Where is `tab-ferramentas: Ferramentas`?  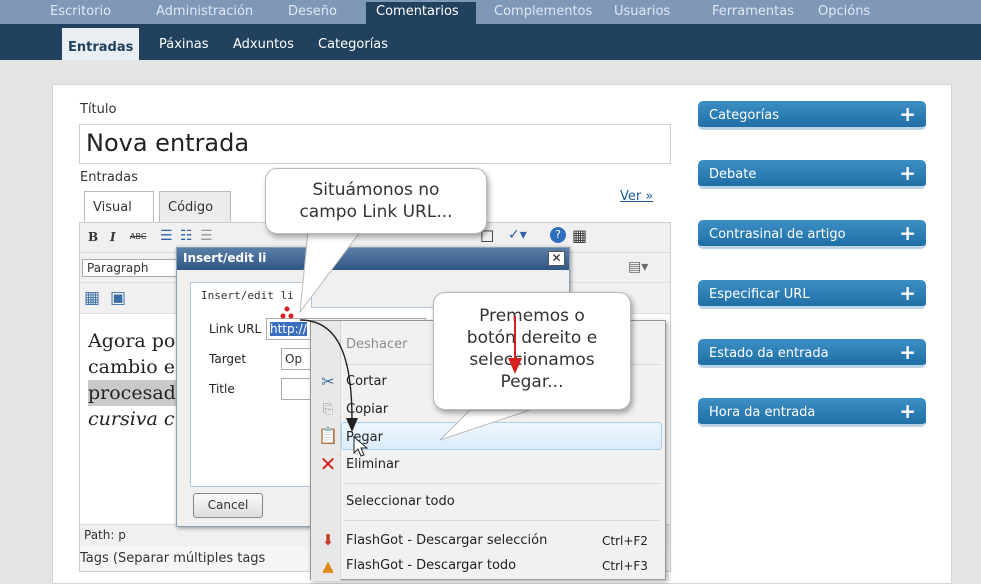 tab-ferramentas: Ferramentas is located at coordinates (753, 13).